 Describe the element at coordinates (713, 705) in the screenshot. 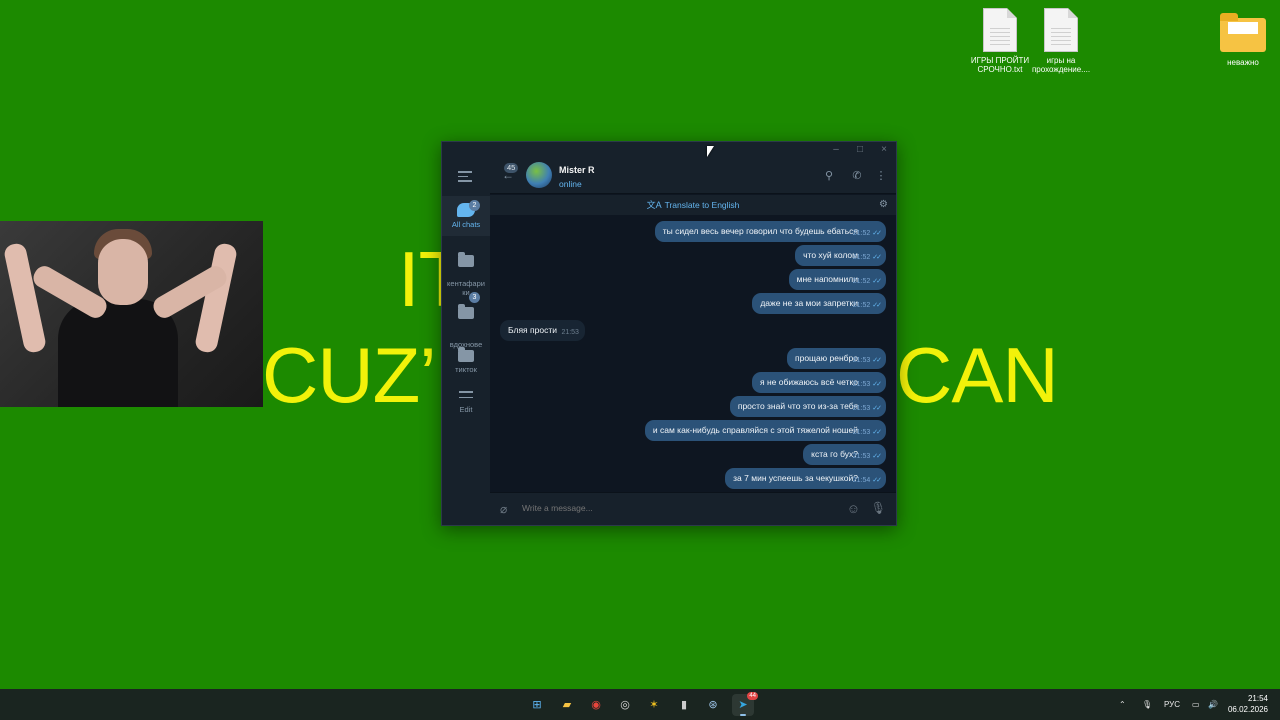

I see `steam-icon: ⊛` at that location.